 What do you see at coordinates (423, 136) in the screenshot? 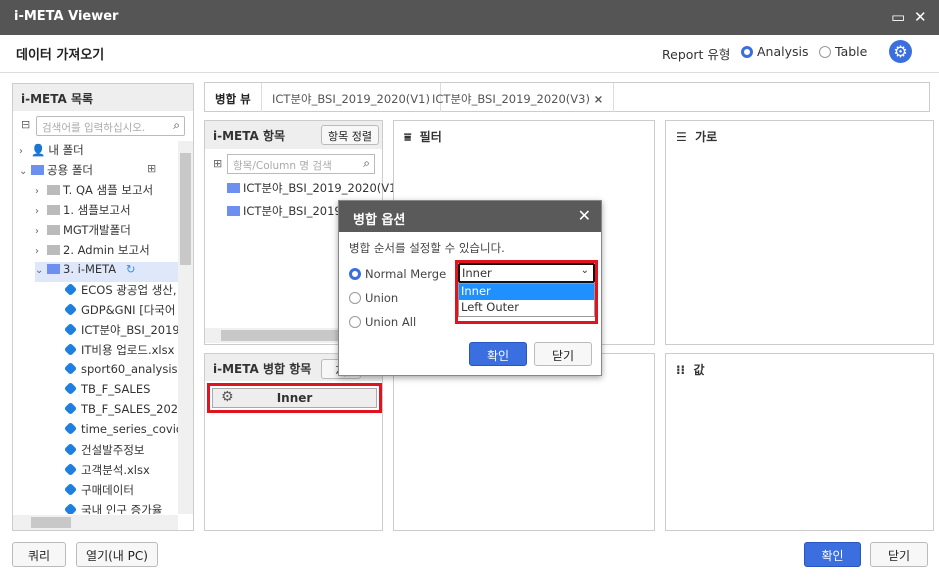
I see `filter-header: ⩸ 필터` at bounding box center [423, 136].